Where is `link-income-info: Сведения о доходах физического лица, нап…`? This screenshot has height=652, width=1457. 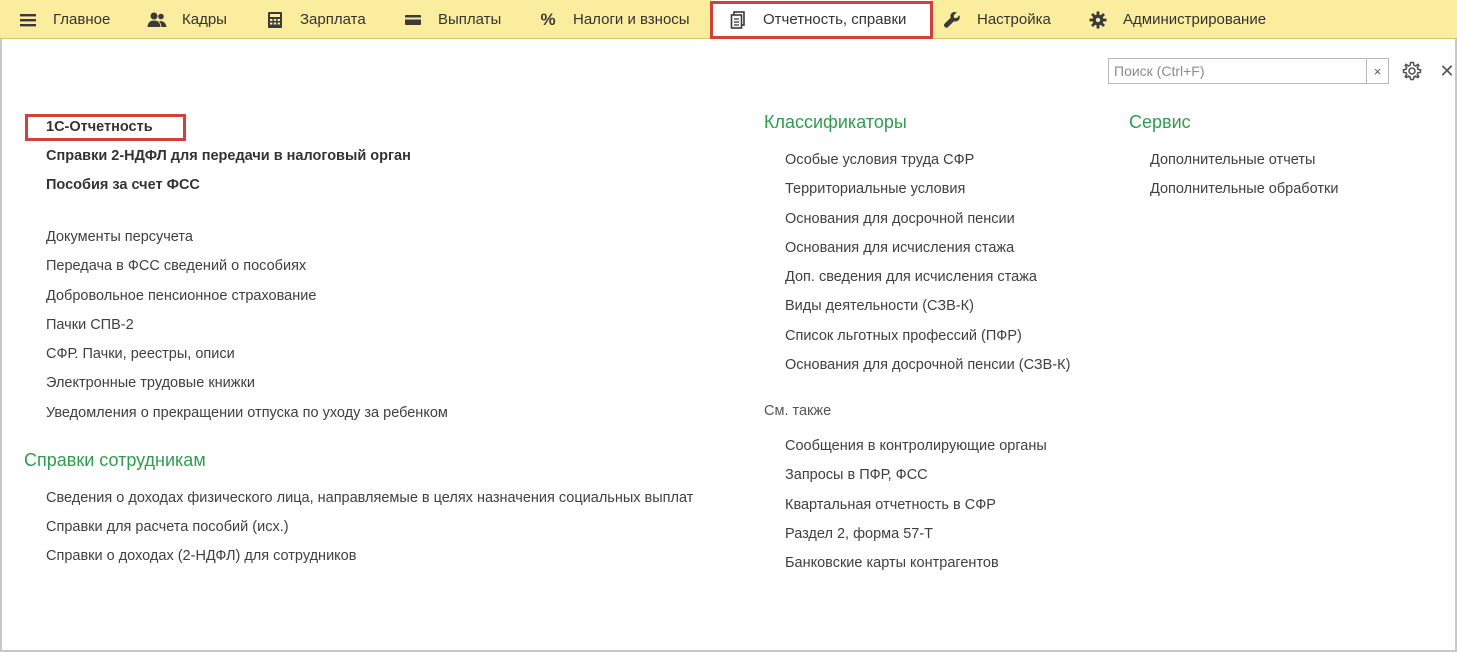 link-income-info: Сведения о доходах физического лица, нап… is located at coordinates (369, 498).